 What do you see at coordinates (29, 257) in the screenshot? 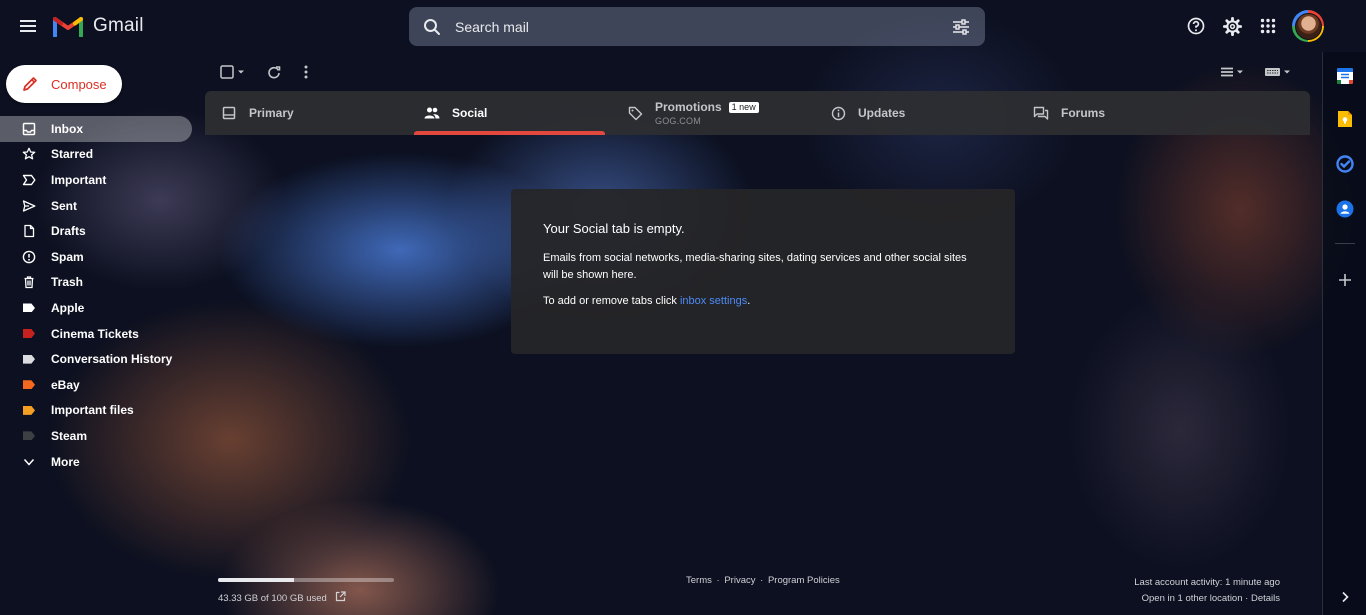
I see `spam-icon` at bounding box center [29, 257].